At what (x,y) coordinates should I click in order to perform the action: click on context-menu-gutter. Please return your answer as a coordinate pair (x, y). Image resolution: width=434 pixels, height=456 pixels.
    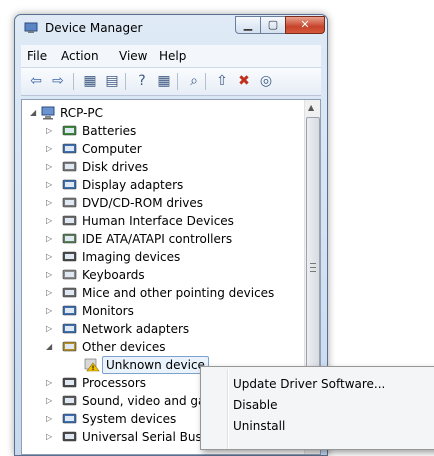
    Looking at the image, I should click on (228, 409).